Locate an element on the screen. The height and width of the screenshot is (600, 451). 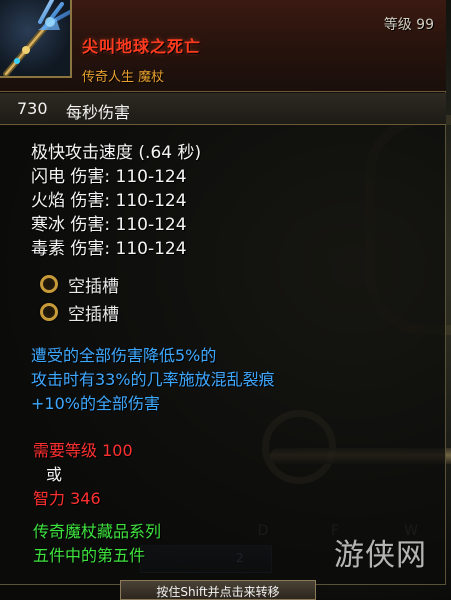
item-type: 传奇人生 魔杖 is located at coordinates (123, 77).